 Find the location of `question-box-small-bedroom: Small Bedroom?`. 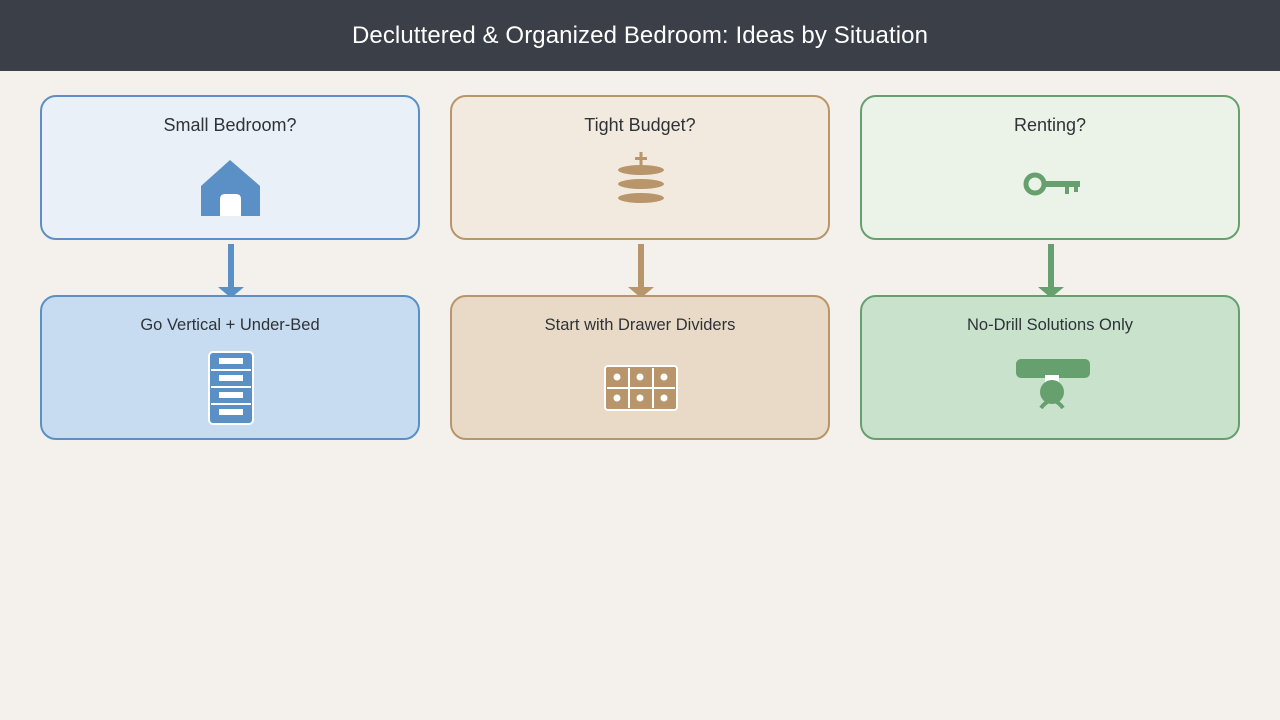

question-box-small-bedroom: Small Bedroom? is located at coordinates (230, 167).